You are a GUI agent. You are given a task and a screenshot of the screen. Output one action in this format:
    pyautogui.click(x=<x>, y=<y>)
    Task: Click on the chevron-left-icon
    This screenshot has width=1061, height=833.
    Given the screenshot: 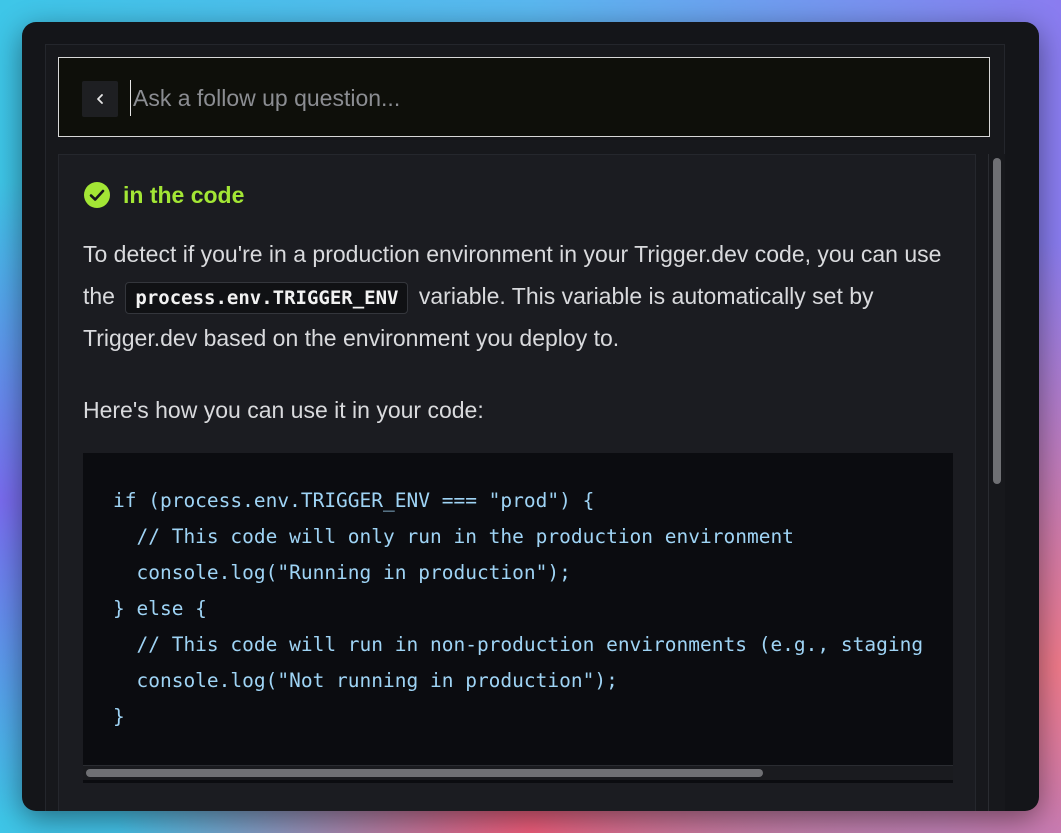 What is the action you would take?
    pyautogui.click(x=100, y=99)
    